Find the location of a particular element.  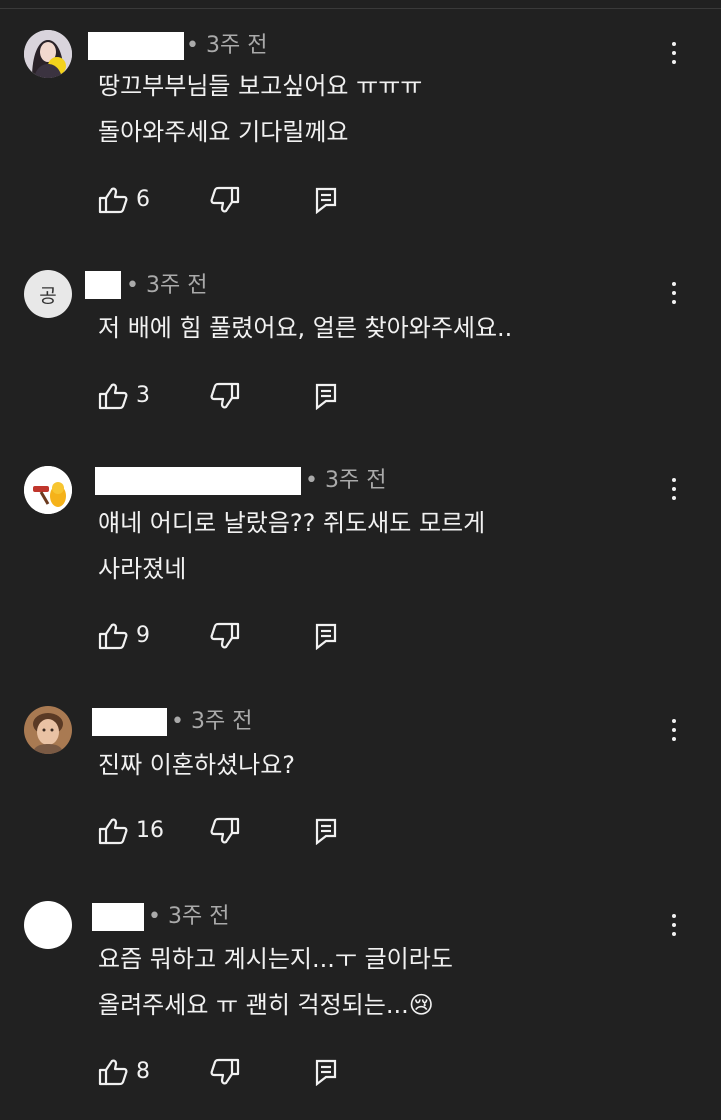

comment-text-line: 올려주세요 ㅠ 괜히 걱정되는...😢 is located at coordinates (266, 1005).